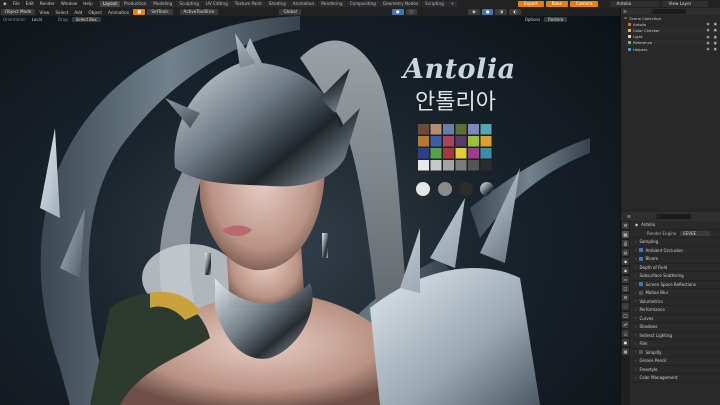  What do you see at coordinates (199, 12) in the screenshot?
I see `active-tool-dropdown: ActiveToolSlice` at bounding box center [199, 12].